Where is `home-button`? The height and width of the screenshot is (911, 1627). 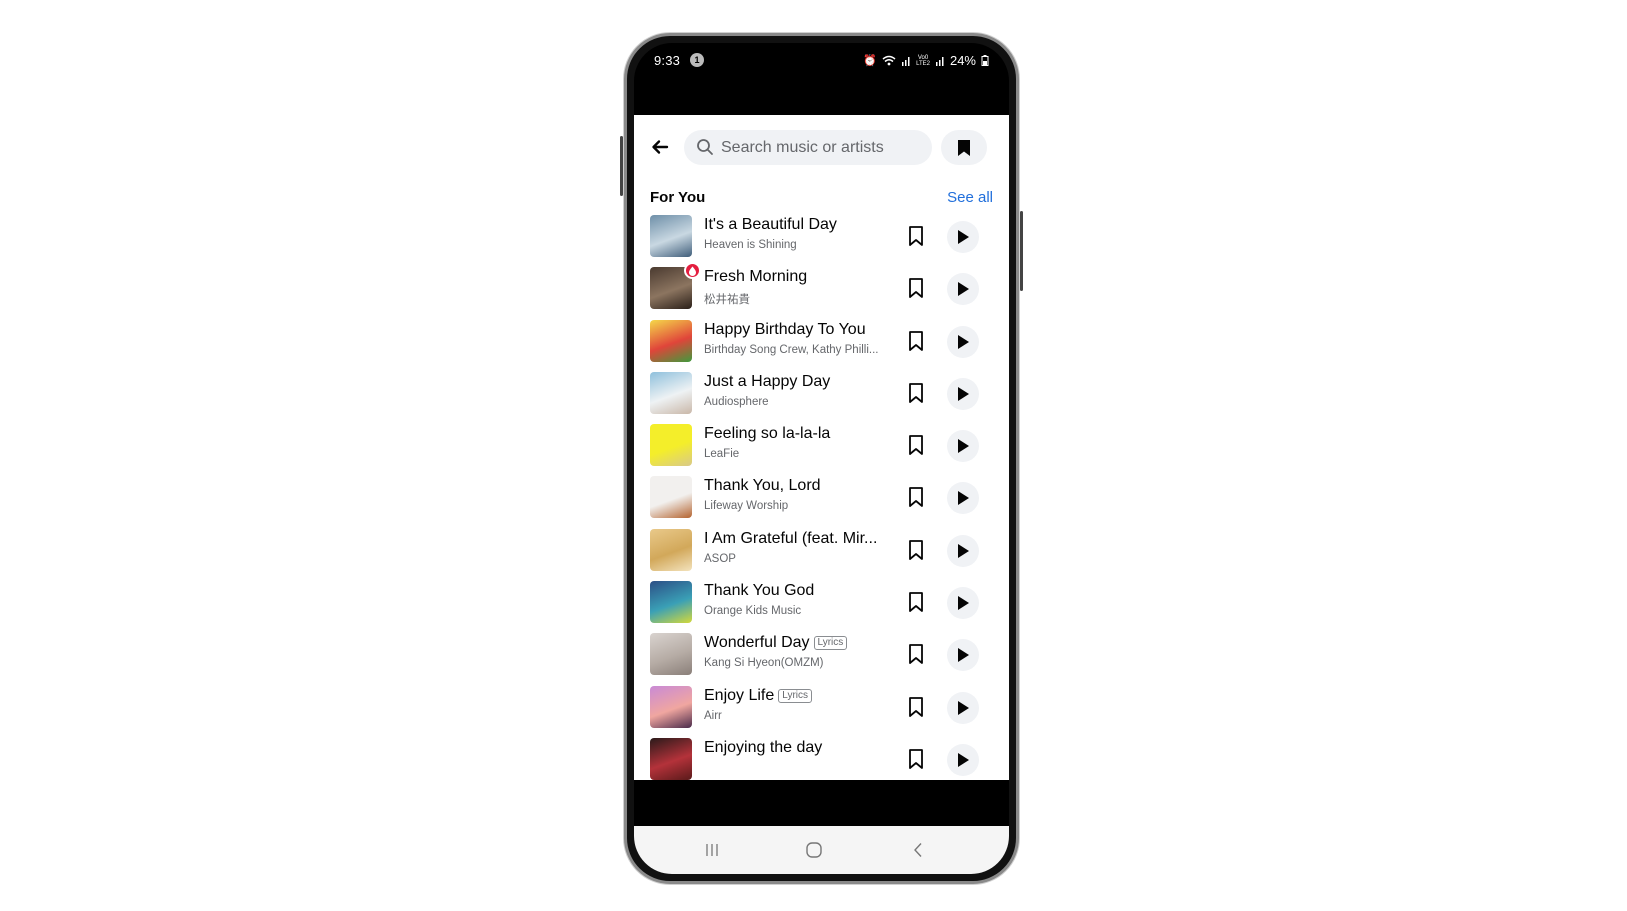 home-button is located at coordinates (814, 850).